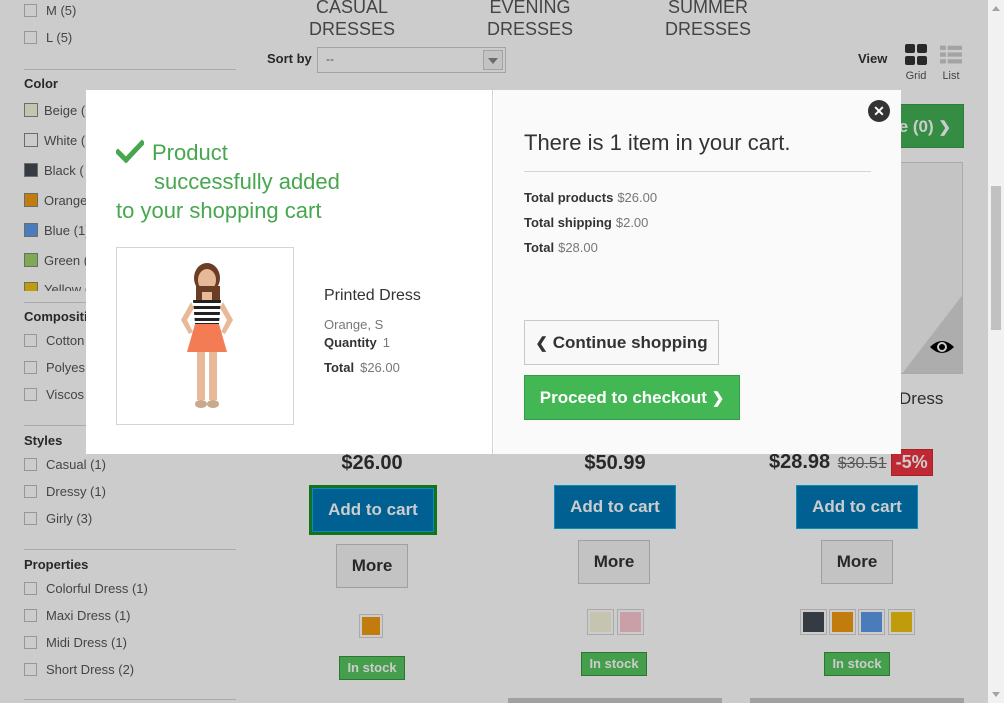 This screenshot has width=1004, height=703. Describe the element at coordinates (380, 367) in the screenshot. I see `total-value: $26.00` at that location.